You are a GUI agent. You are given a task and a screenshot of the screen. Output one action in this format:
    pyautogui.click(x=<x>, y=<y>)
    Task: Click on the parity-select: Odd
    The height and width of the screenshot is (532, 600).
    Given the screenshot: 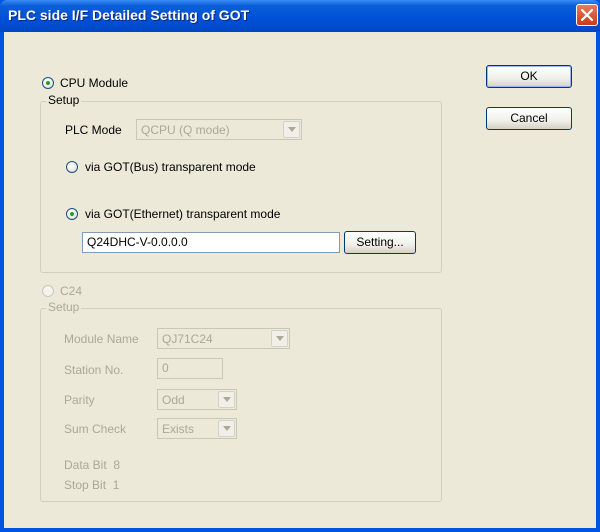 What is the action you would take?
    pyautogui.click(x=197, y=399)
    